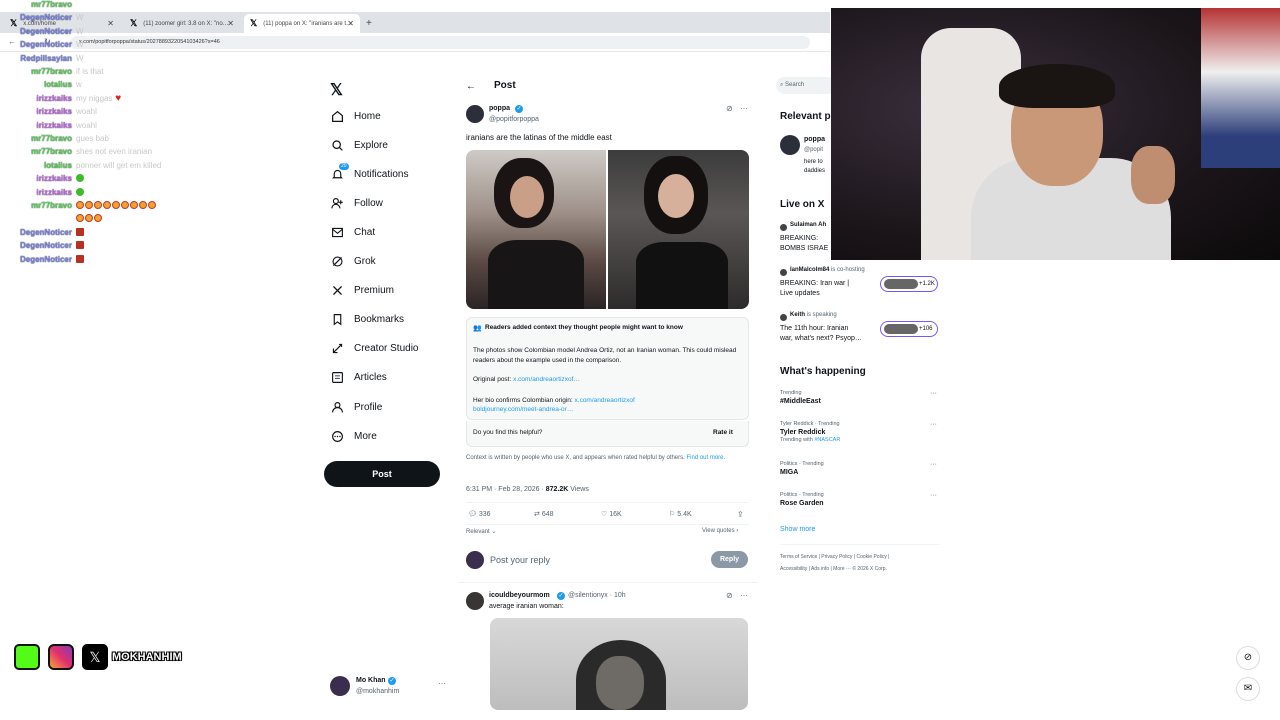 The height and width of the screenshot is (720, 1280). What do you see at coordinates (519, 595) in the screenshot?
I see `reply-author-name: icouldbeyourmom` at bounding box center [519, 595].